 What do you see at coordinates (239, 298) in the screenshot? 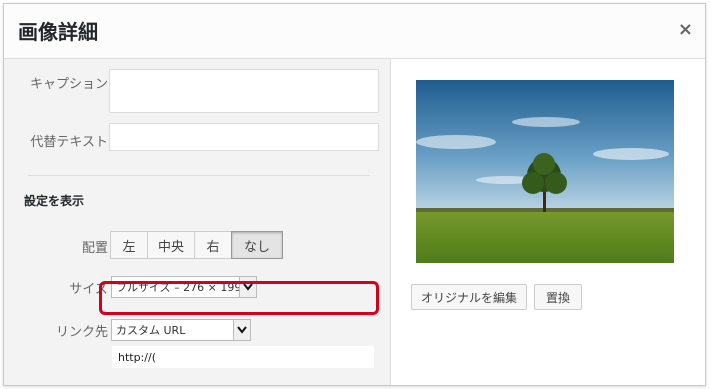
I see `highlight-box` at bounding box center [239, 298].